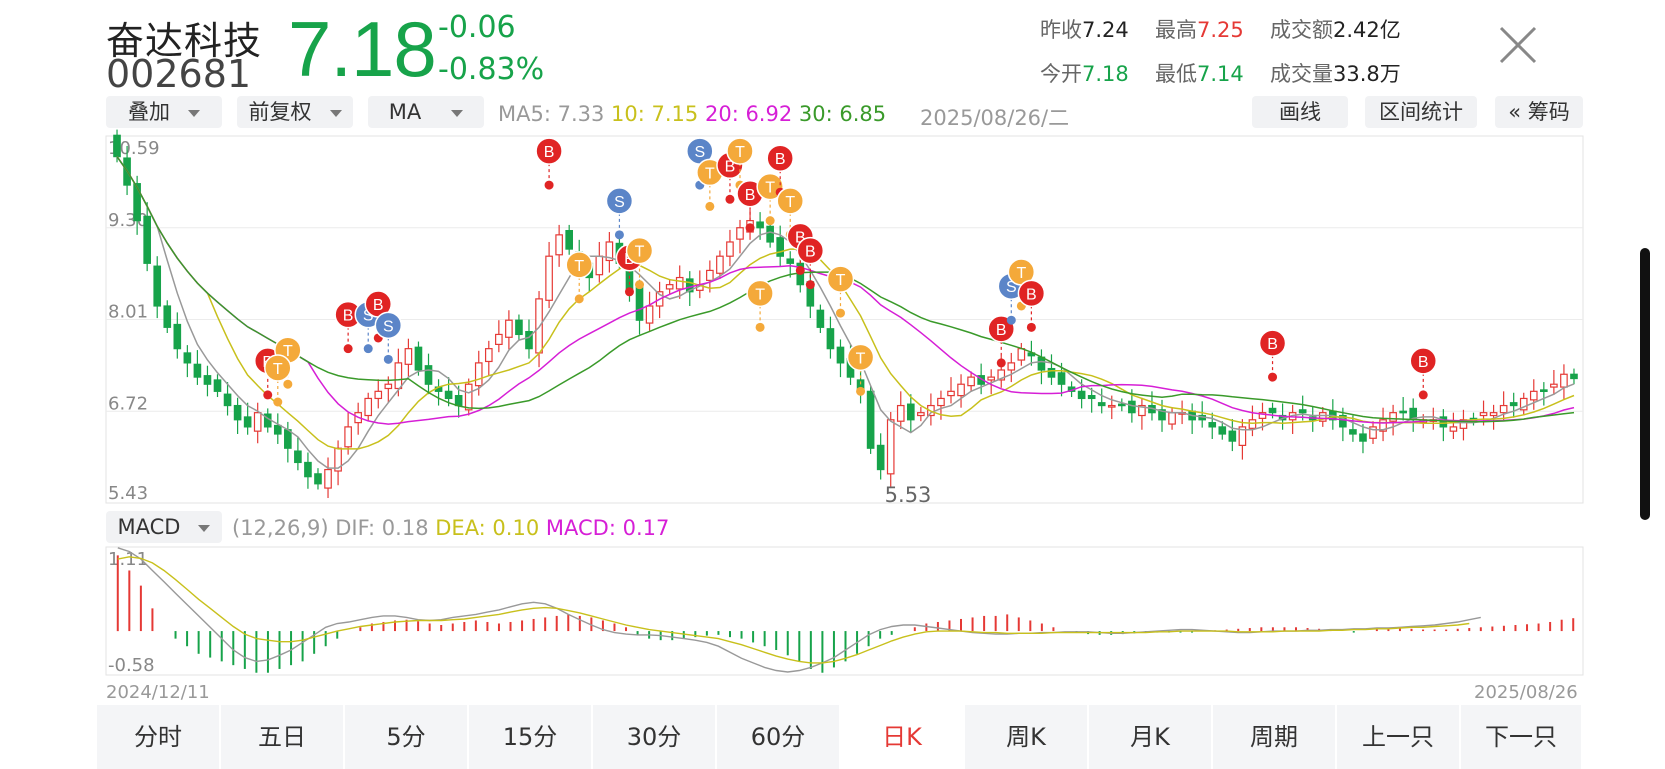  I want to click on prev-stock-button: 上一只, so click(1398, 737).